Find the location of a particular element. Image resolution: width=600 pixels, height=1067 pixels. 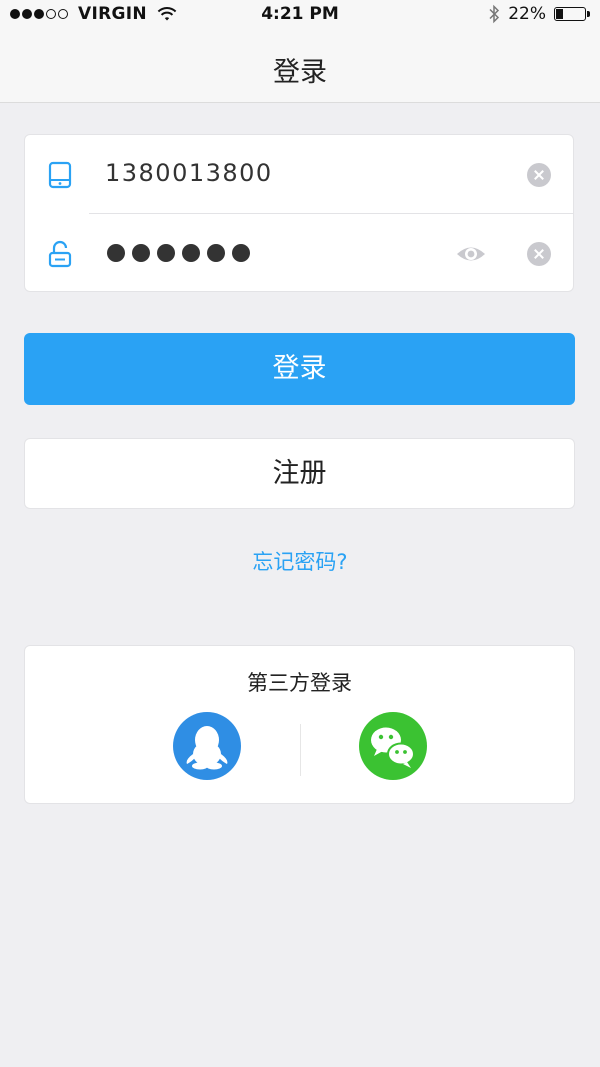

qq-icon is located at coordinates (207, 748).